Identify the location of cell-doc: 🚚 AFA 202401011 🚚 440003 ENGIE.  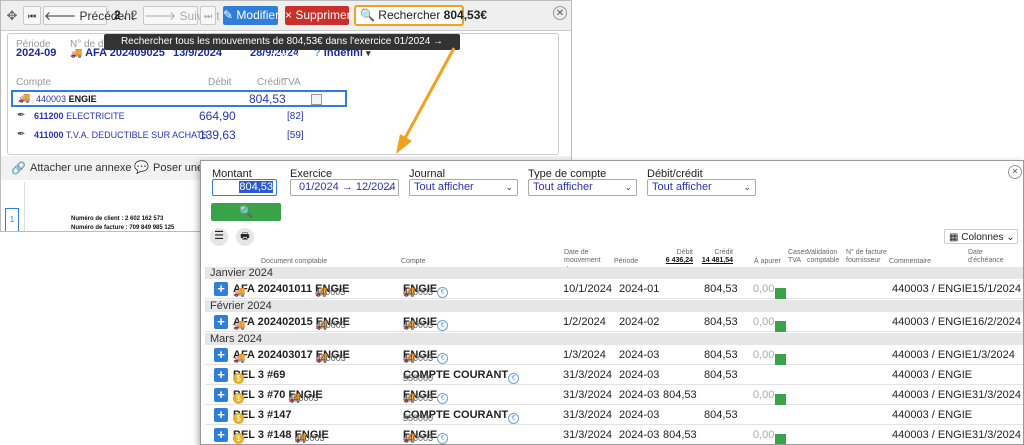
(291, 290).